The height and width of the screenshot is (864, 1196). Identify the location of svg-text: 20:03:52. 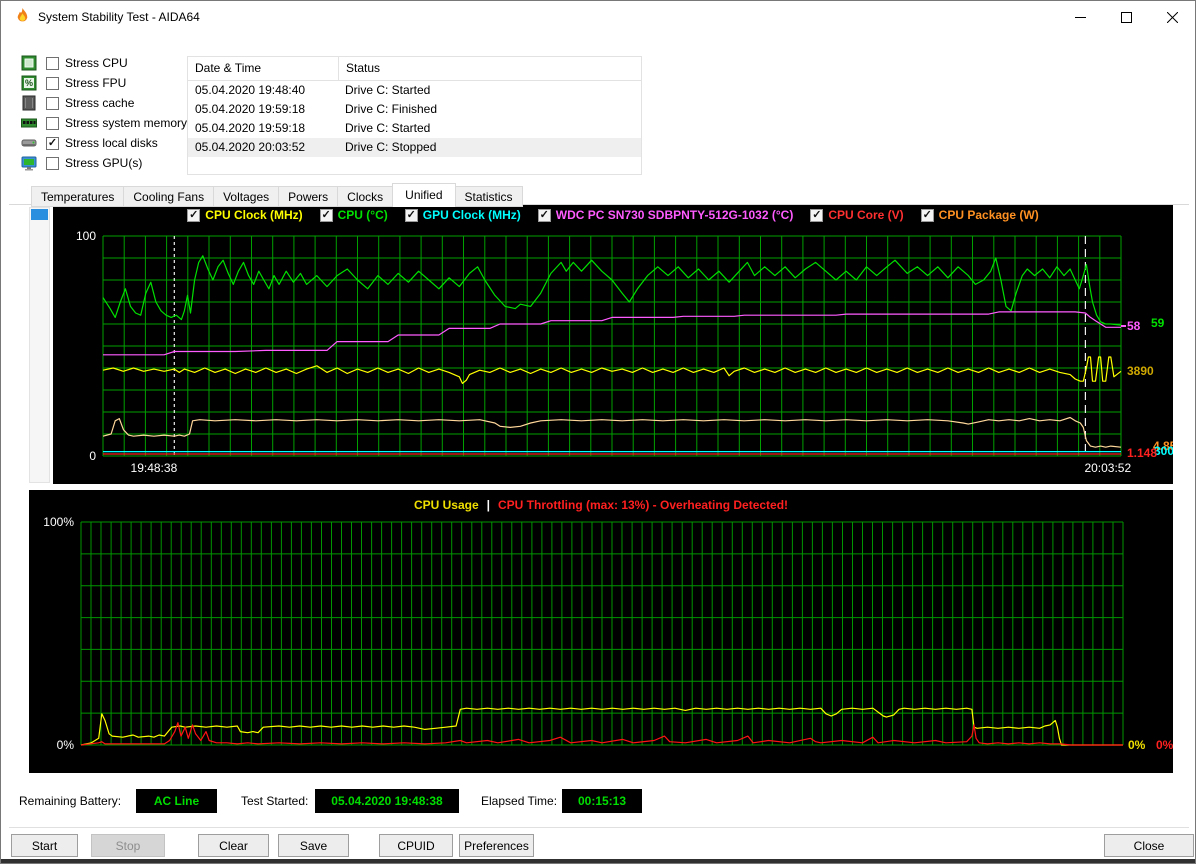
(1107, 468).